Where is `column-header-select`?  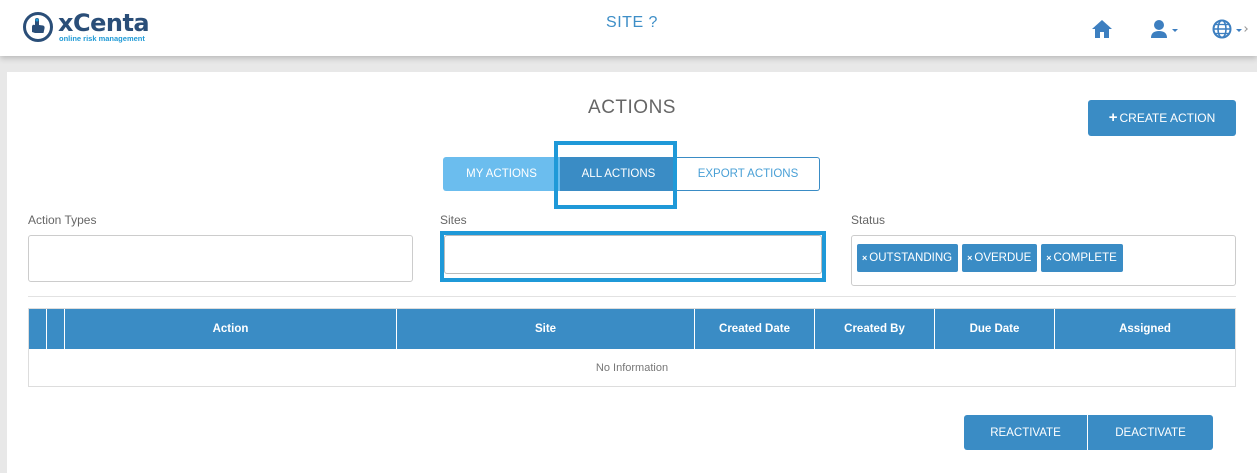
column-header-select is located at coordinates (38, 329).